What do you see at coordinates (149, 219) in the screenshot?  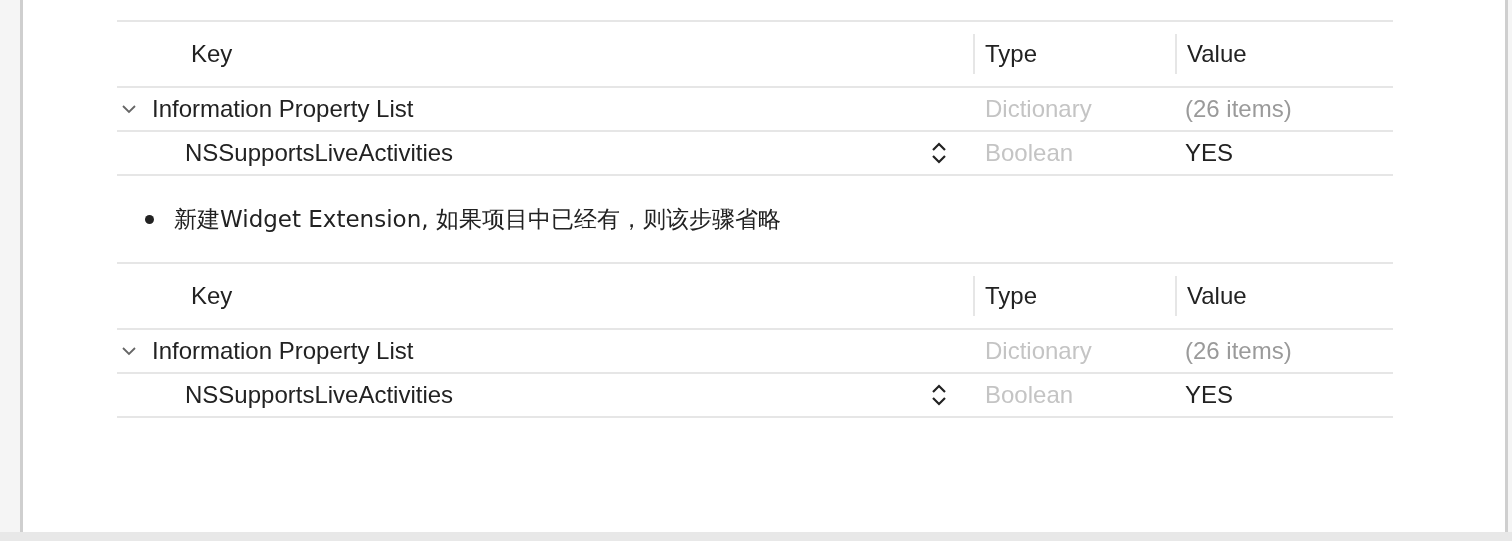 I see `bullet-icon` at bounding box center [149, 219].